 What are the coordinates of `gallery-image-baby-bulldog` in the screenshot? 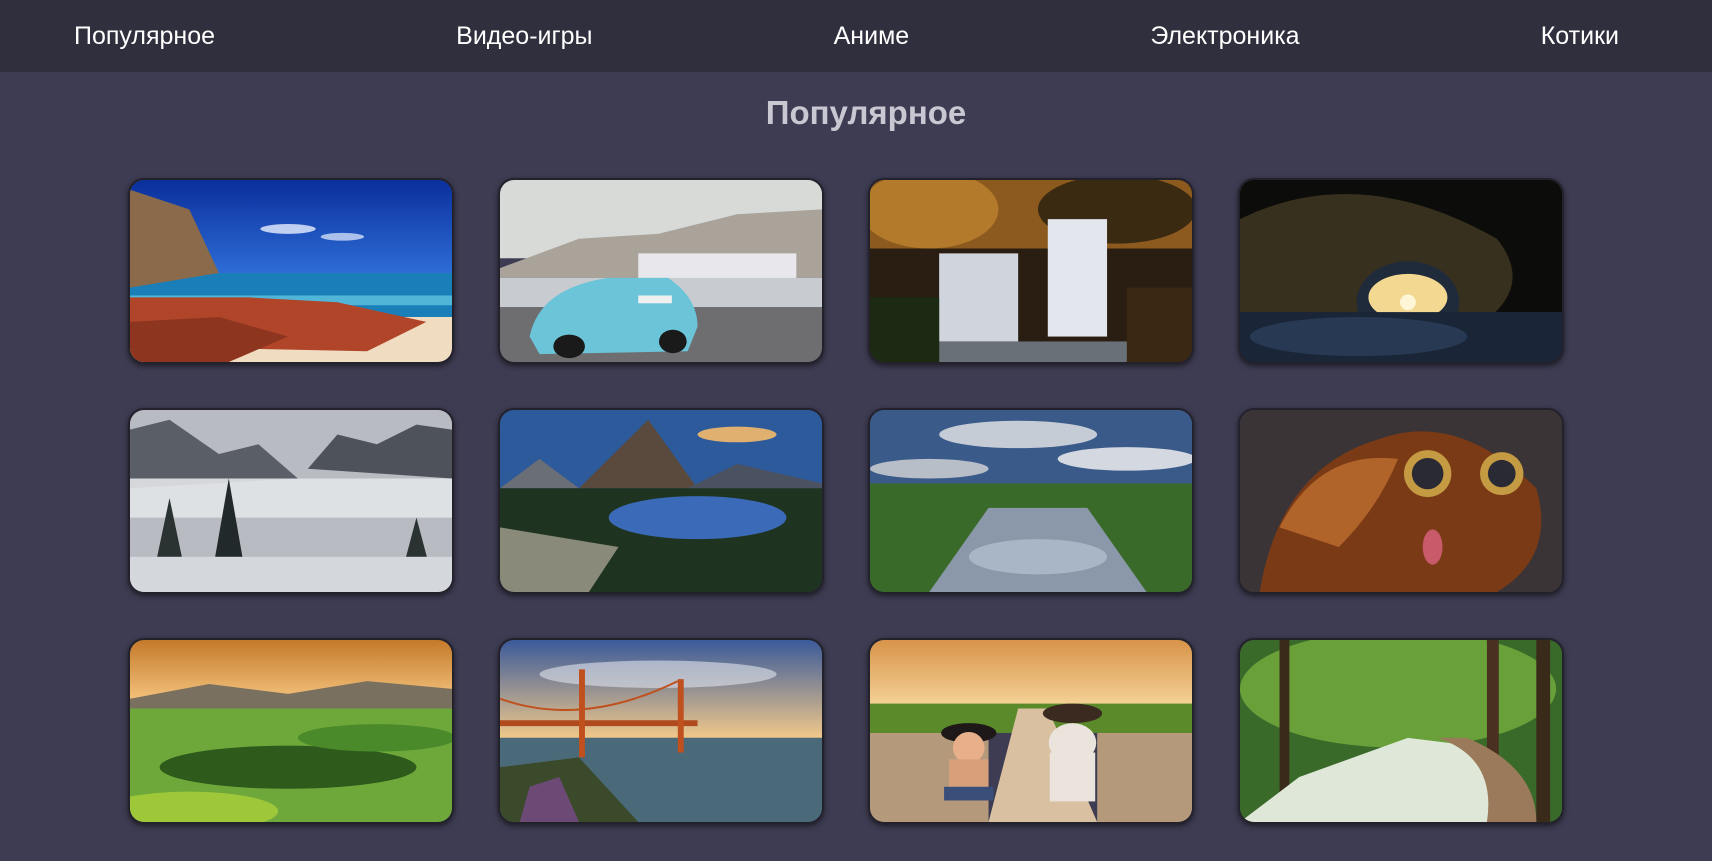 It's located at (1031, 731).